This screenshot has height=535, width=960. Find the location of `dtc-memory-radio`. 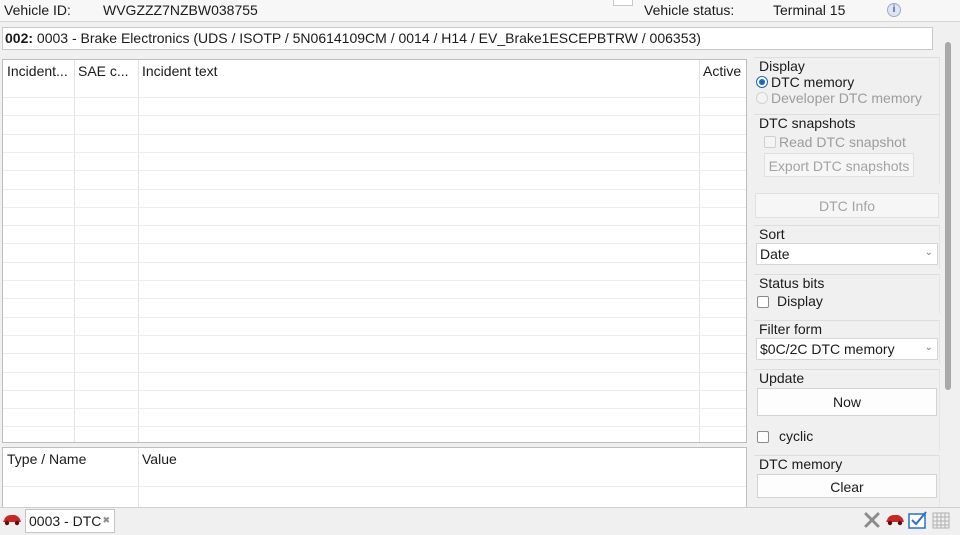

dtc-memory-radio is located at coordinates (762, 82).